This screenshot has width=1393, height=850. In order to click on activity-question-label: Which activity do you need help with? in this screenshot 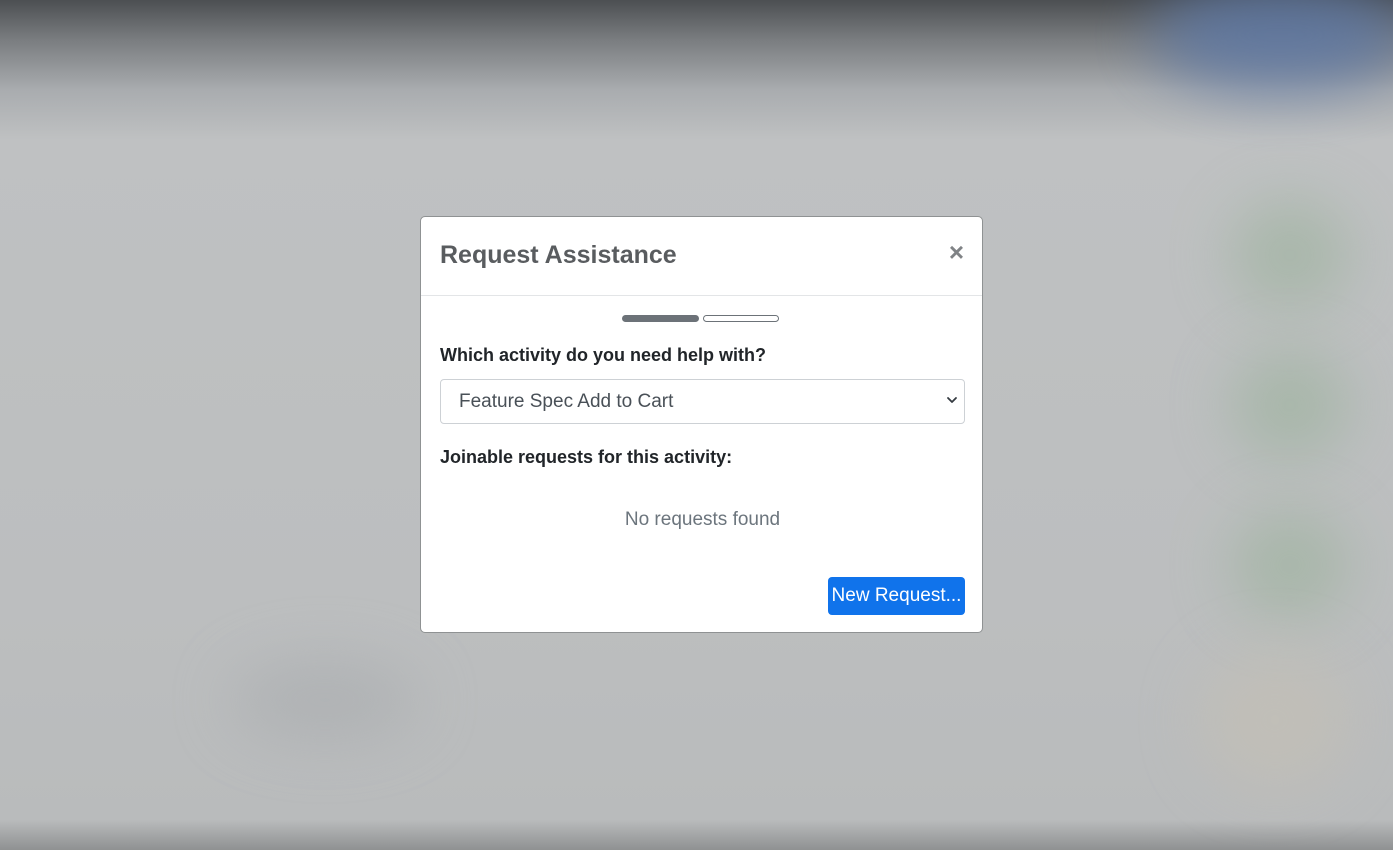, I will do `click(603, 355)`.